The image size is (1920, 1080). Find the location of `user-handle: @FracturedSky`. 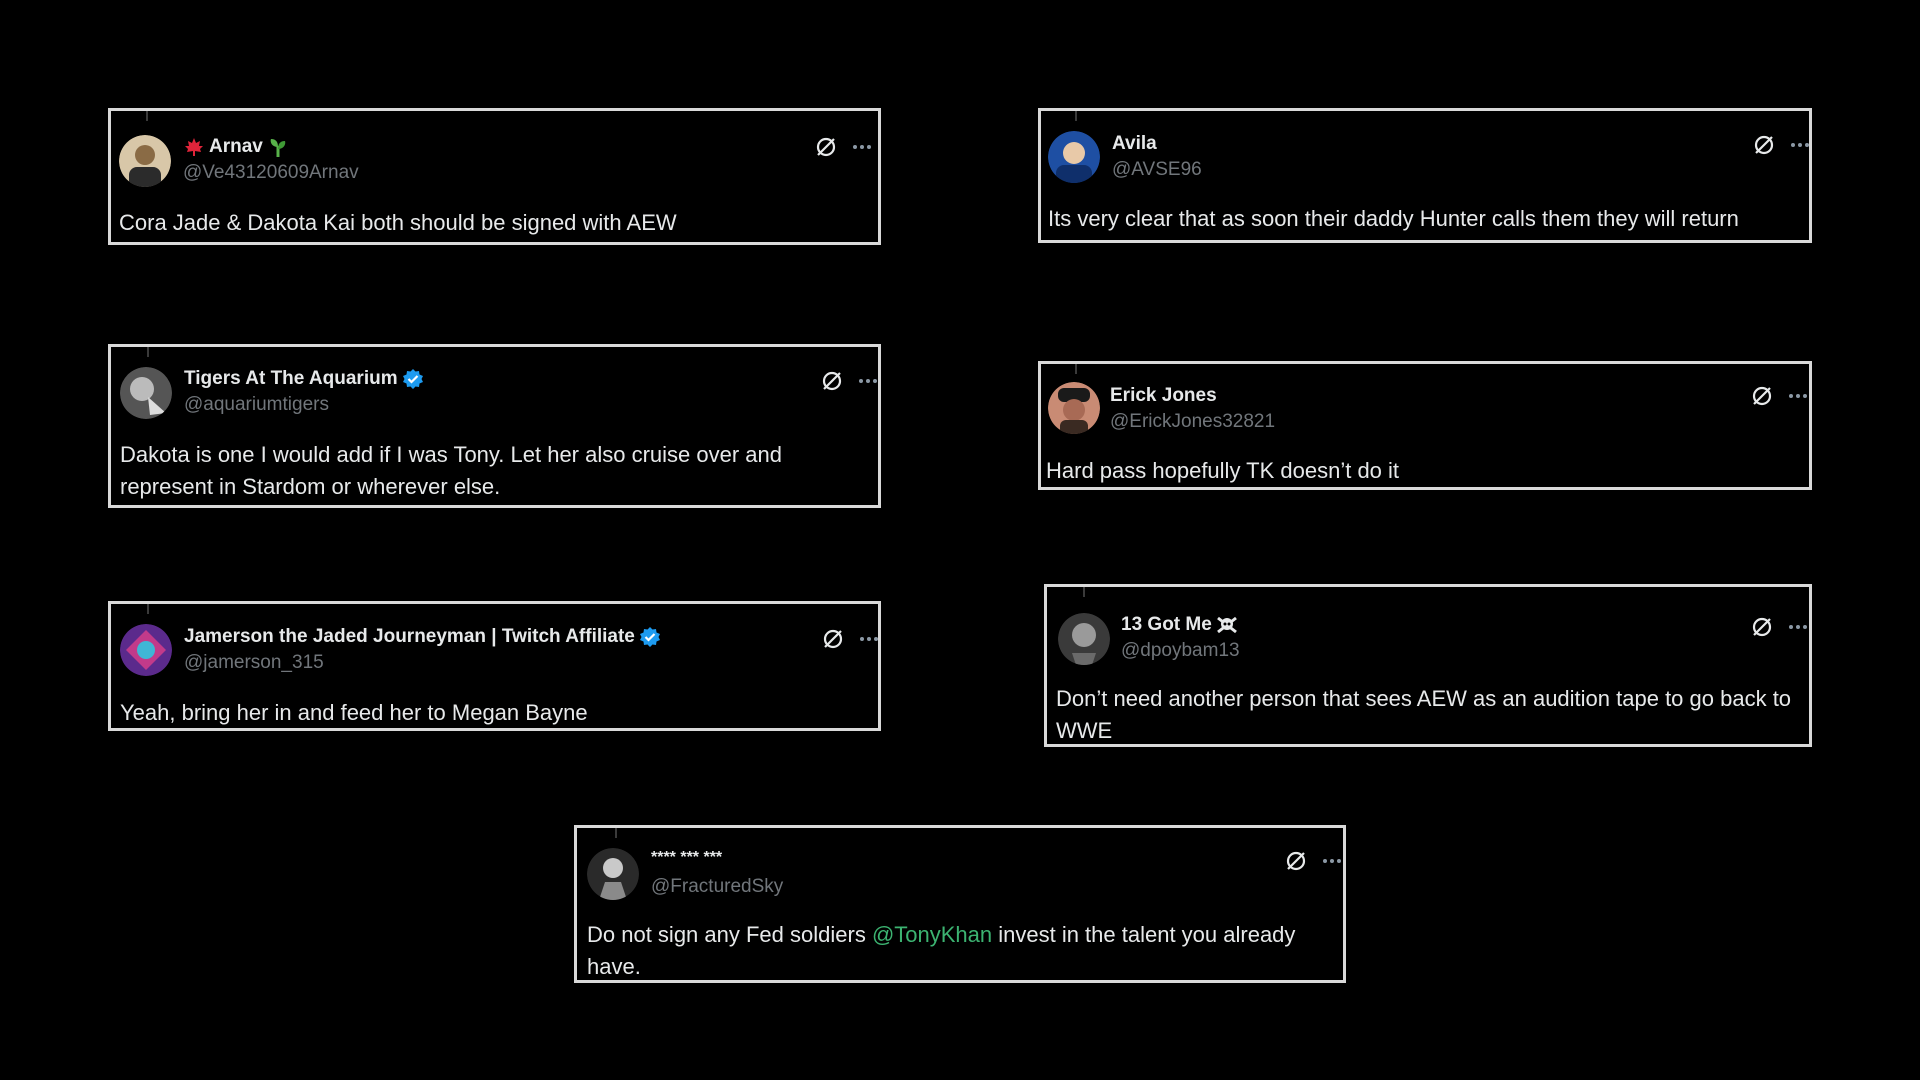

user-handle: @FracturedSky is located at coordinates (717, 887).